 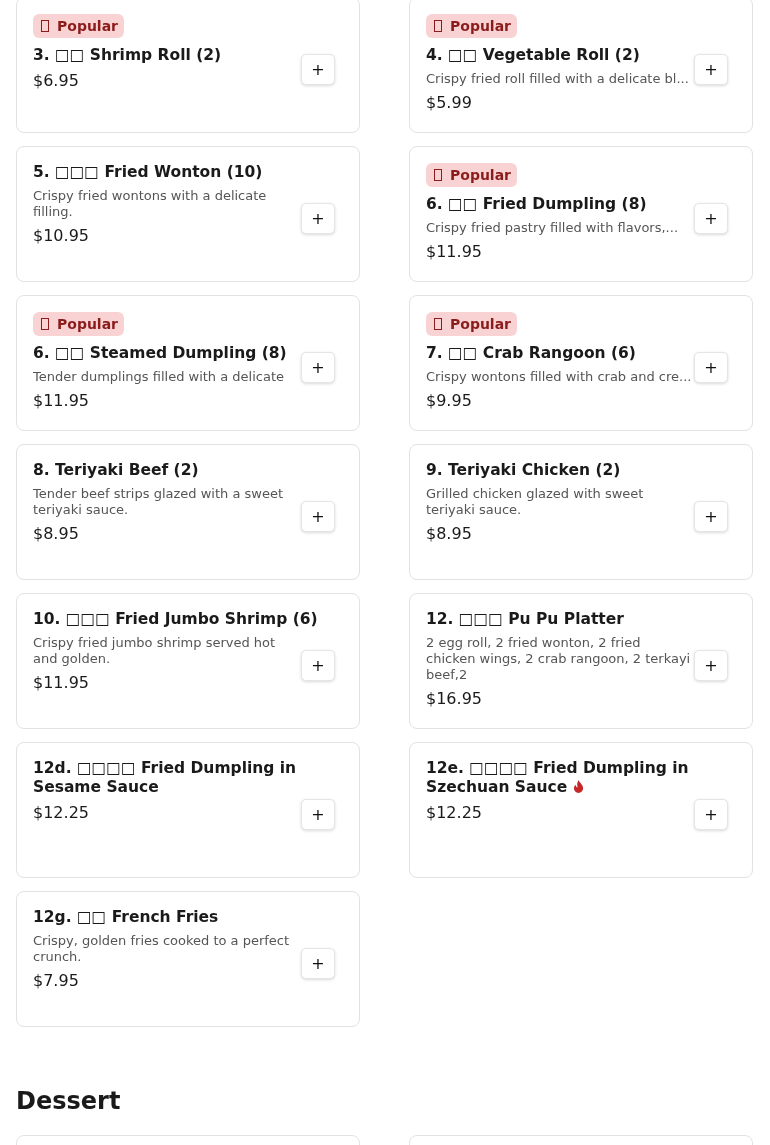 I want to click on item-price: $6.95, so click(x=56, y=80).